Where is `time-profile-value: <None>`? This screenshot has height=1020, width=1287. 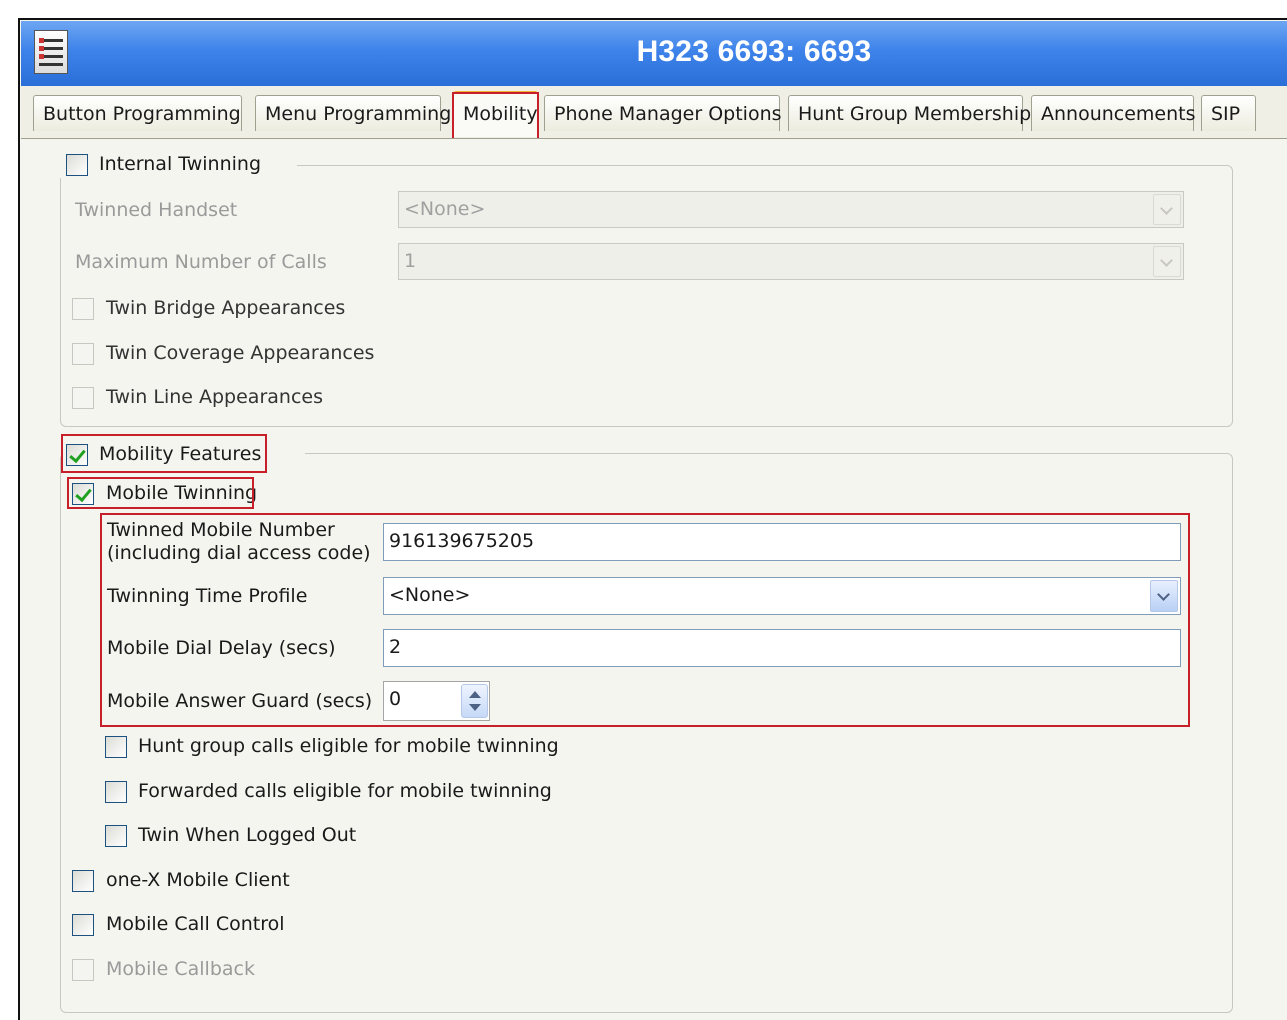
time-profile-value: <None> is located at coordinates (430, 595).